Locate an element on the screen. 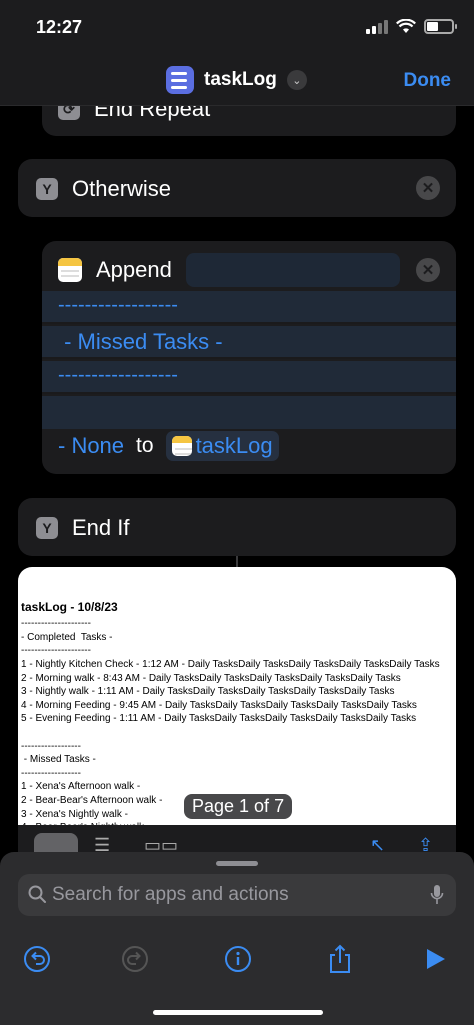 This screenshot has width=474, height=1025. done-button: Done is located at coordinates (428, 81).